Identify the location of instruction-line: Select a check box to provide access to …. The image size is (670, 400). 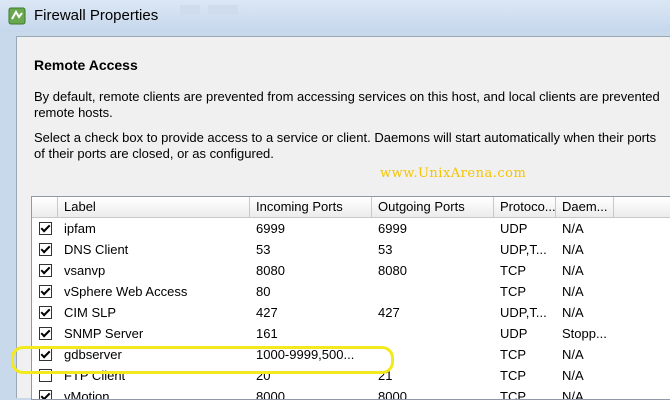
(345, 137).